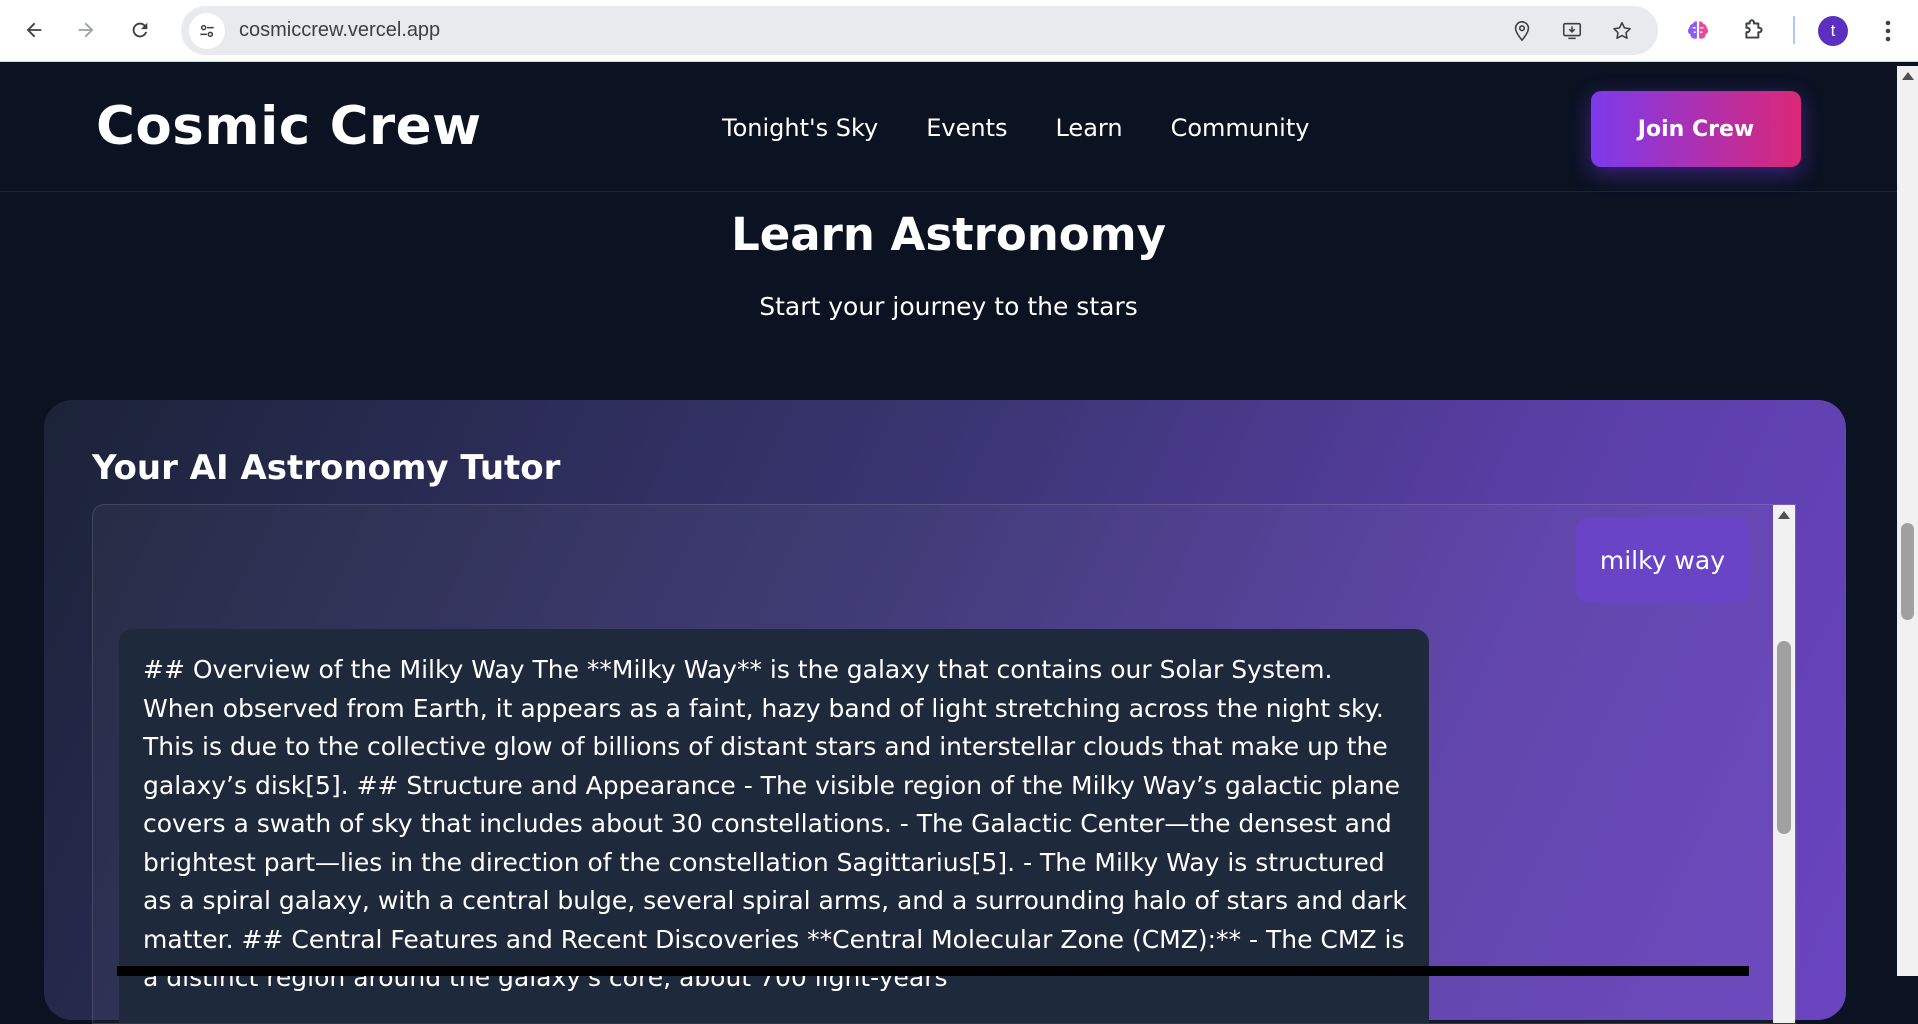 This screenshot has width=1918, height=1024. I want to click on reload-icon, so click(140, 30).